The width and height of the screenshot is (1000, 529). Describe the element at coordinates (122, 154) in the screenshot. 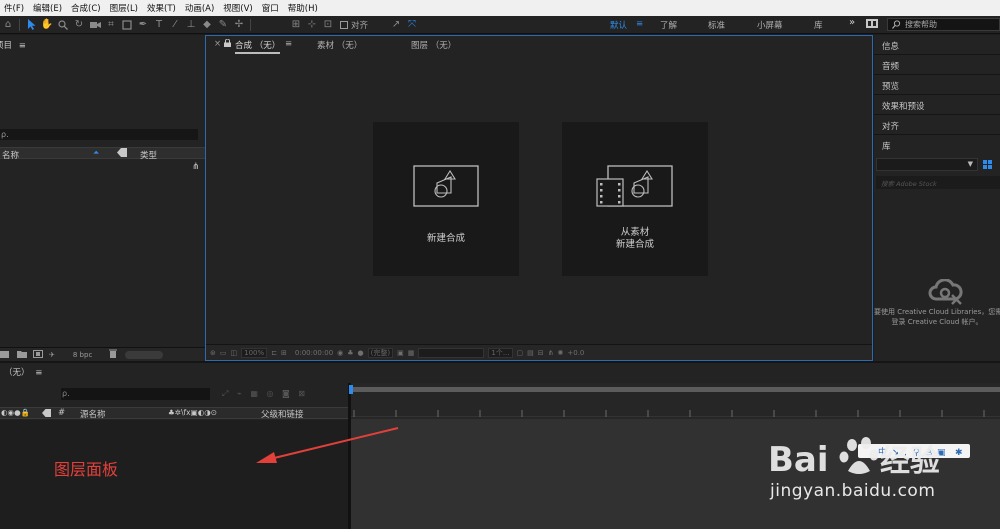

I see `label-tag-icon` at that location.